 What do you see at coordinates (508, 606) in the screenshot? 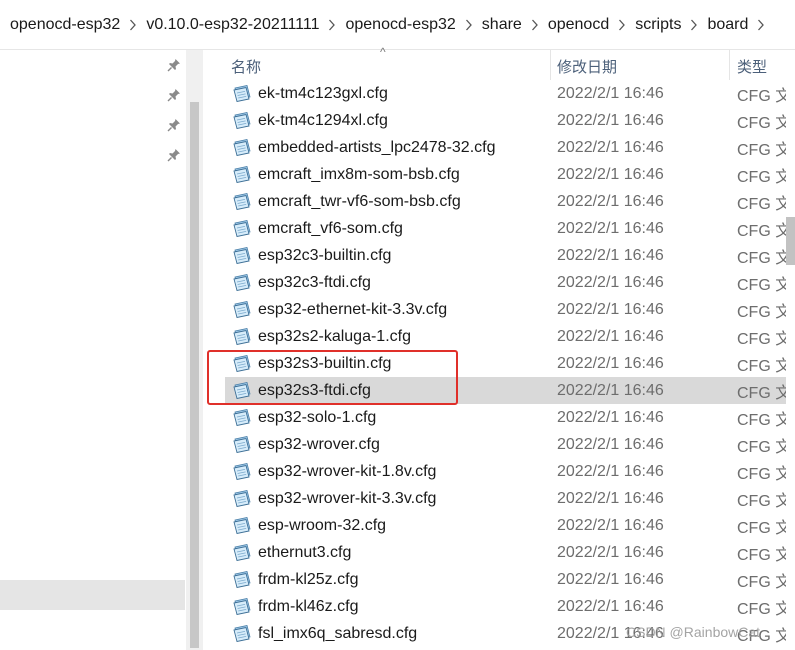
I see `file-row: frdm-kl46z.cfg 2022/2/1 16:46 CFG 文` at bounding box center [508, 606].